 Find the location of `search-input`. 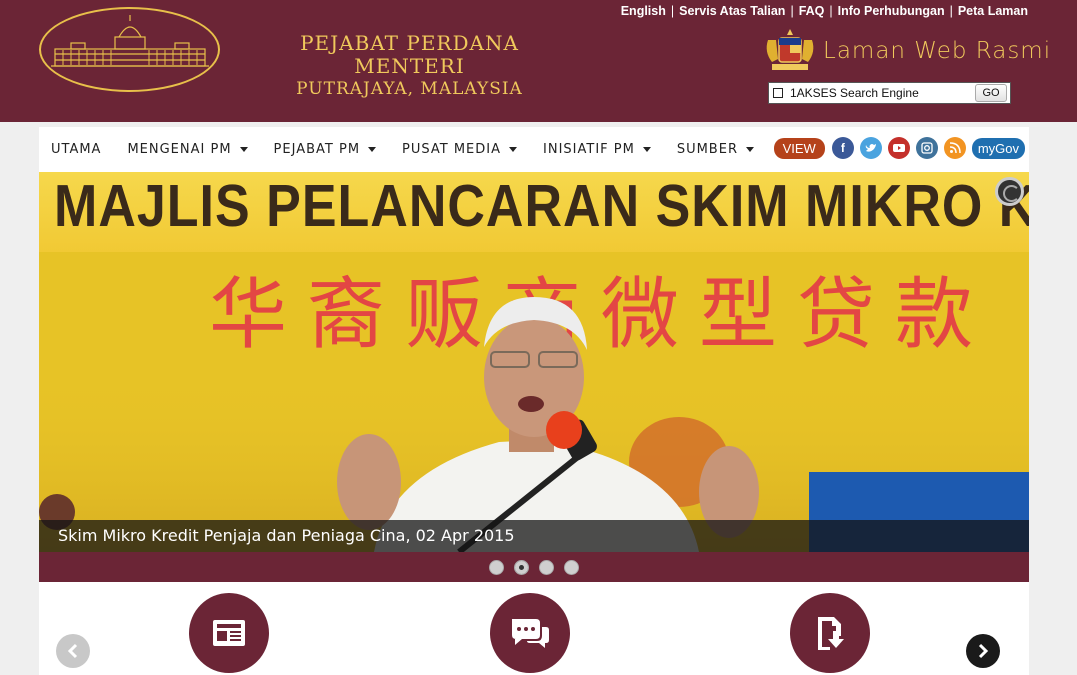

search-input is located at coordinates (877, 93).